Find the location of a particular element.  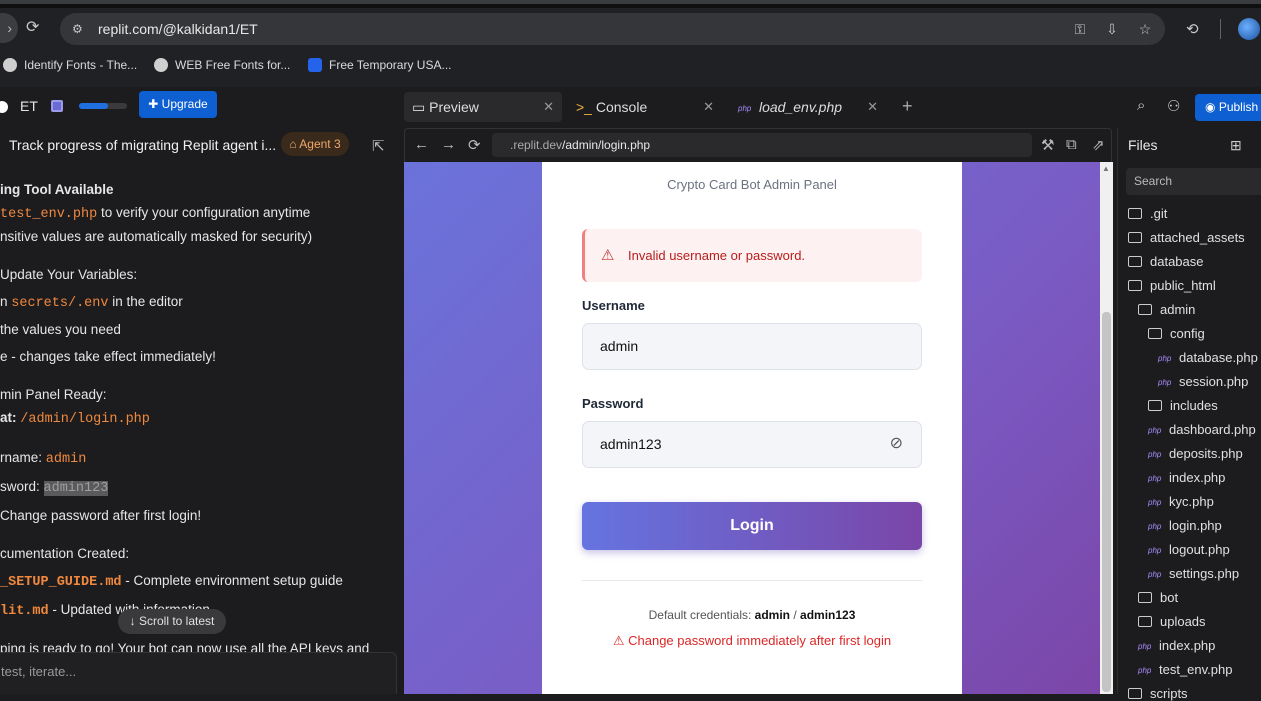

refresh-icon: ⟳ is located at coordinates (474, 145).